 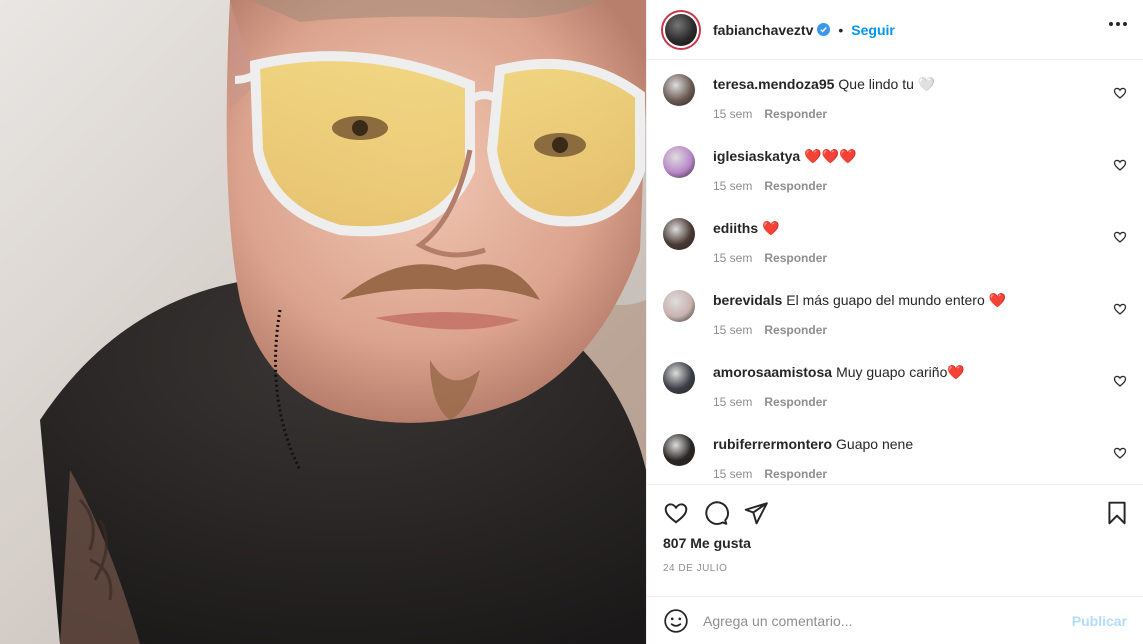 What do you see at coordinates (895, 543) in the screenshot?
I see `likes-count: 807 Me gusta` at bounding box center [895, 543].